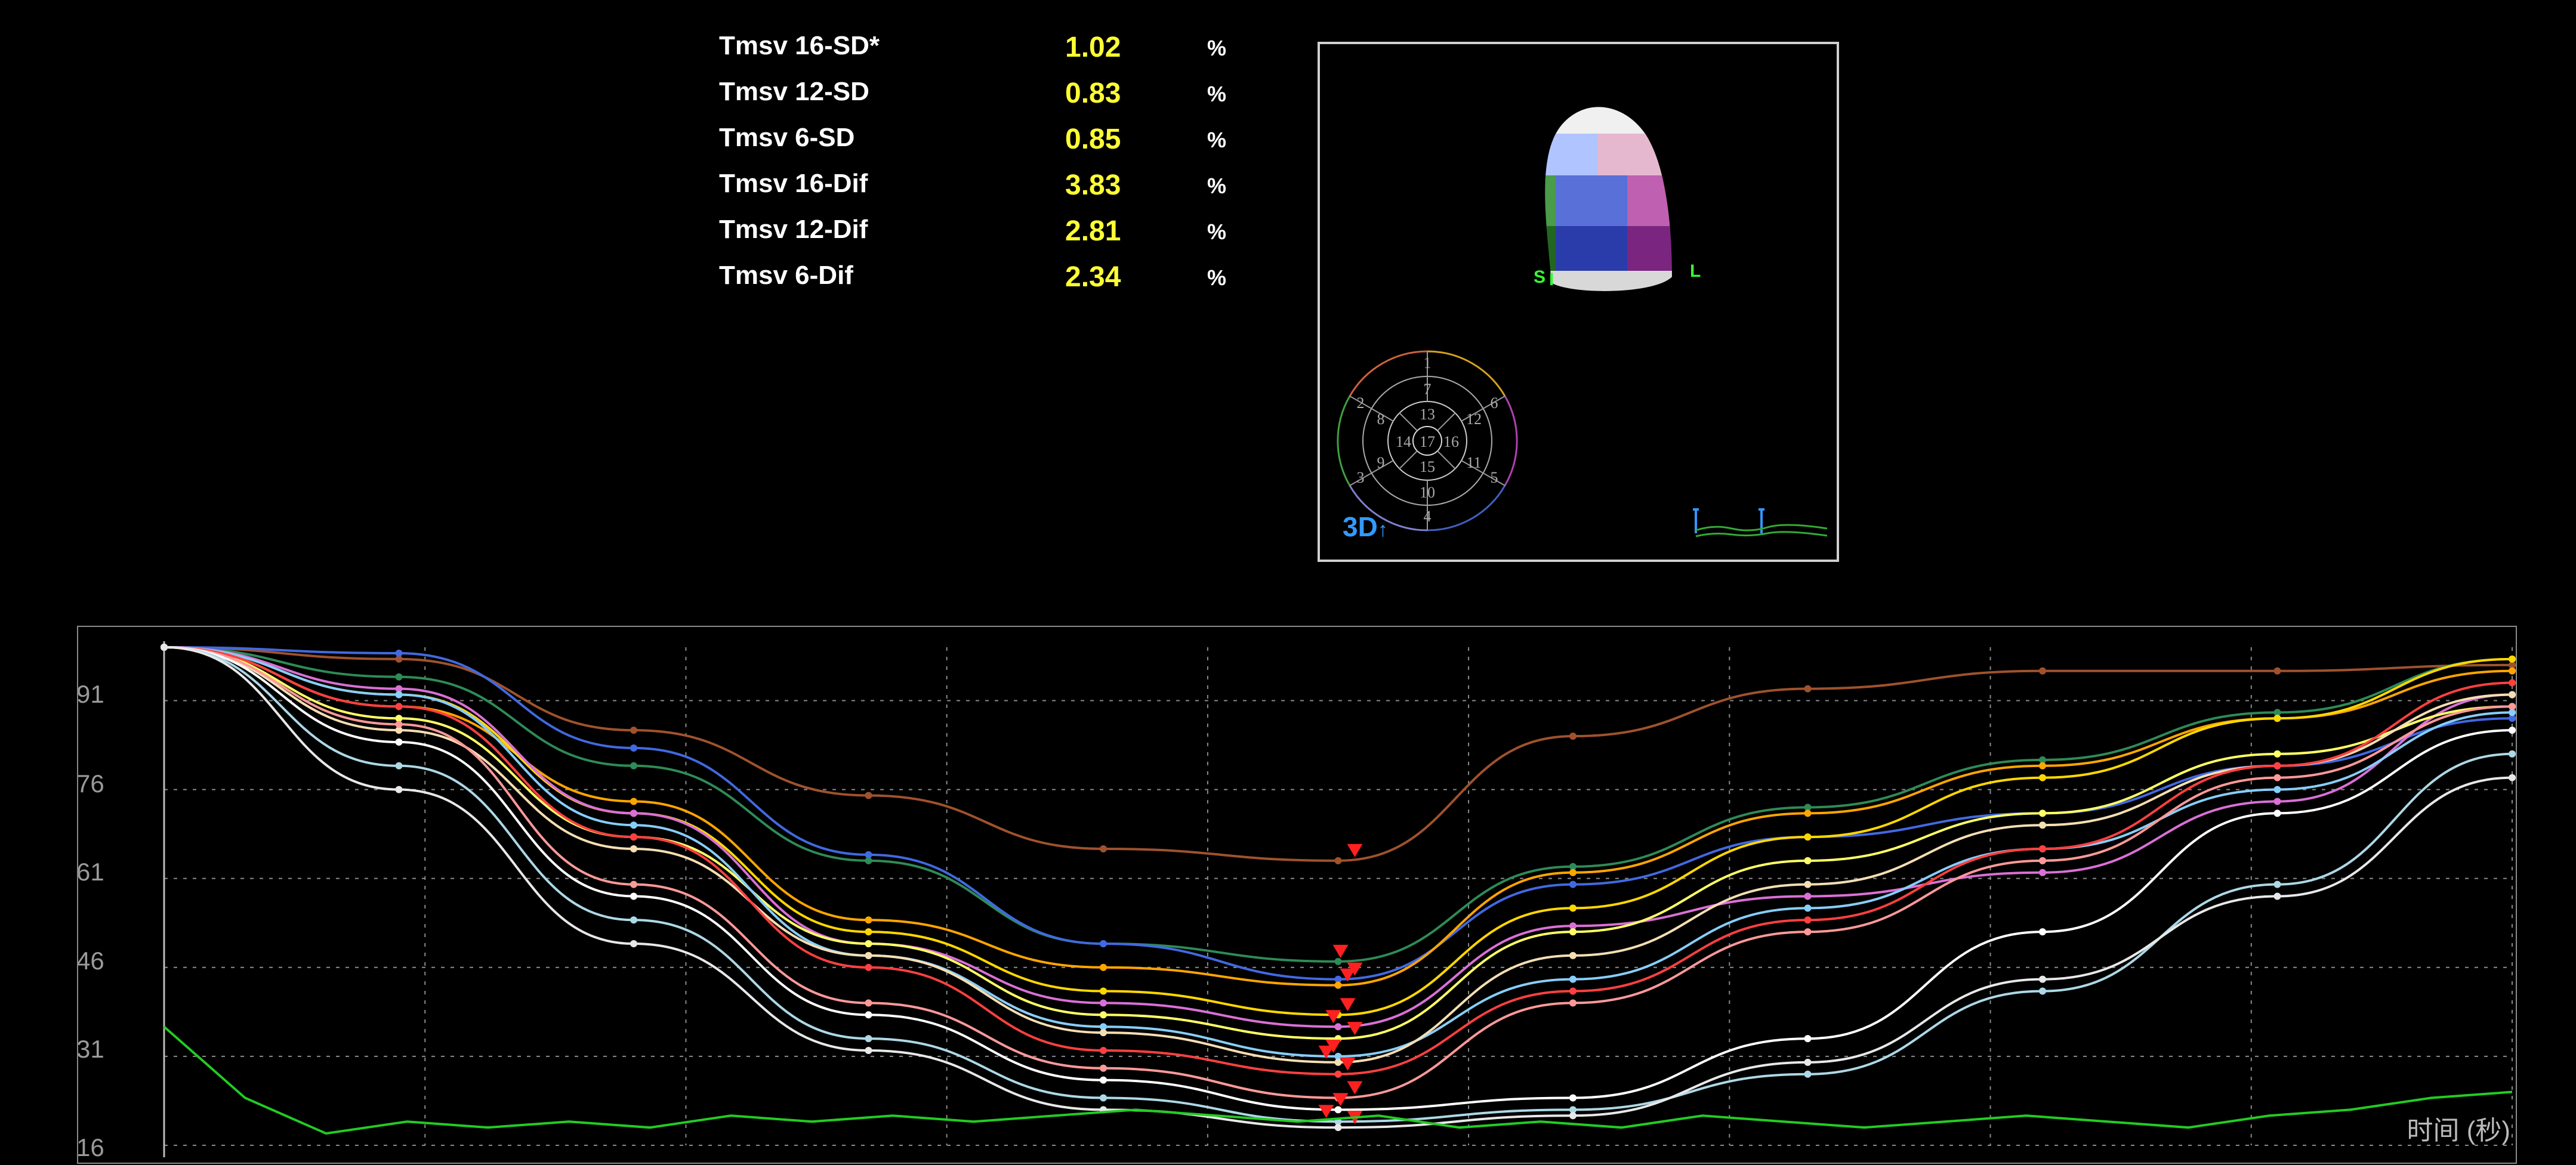  I want to click on orientation-i-label: I, so click(1551, 279).